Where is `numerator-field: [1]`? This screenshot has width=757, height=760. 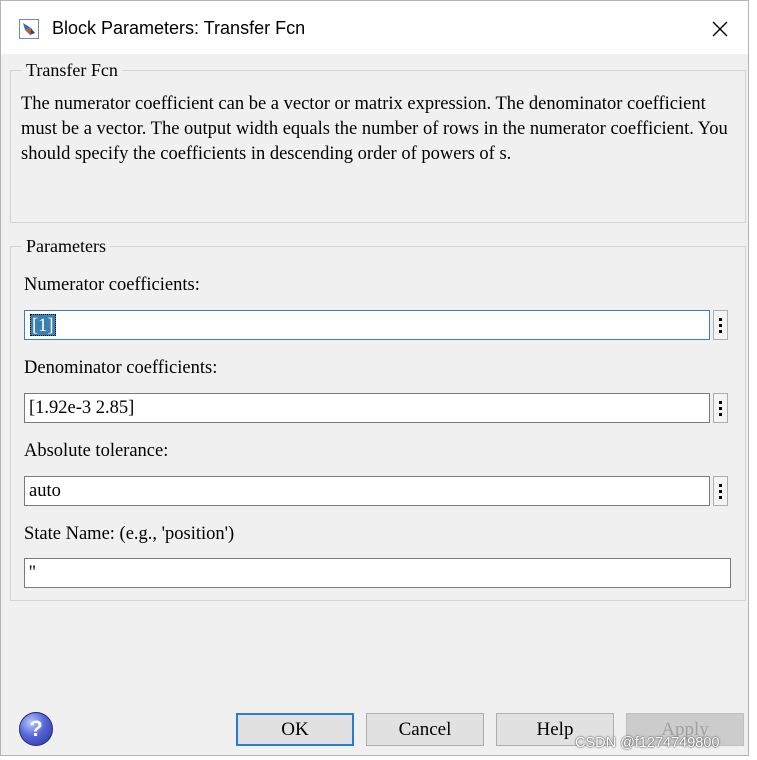 numerator-field: [1] is located at coordinates (367, 325).